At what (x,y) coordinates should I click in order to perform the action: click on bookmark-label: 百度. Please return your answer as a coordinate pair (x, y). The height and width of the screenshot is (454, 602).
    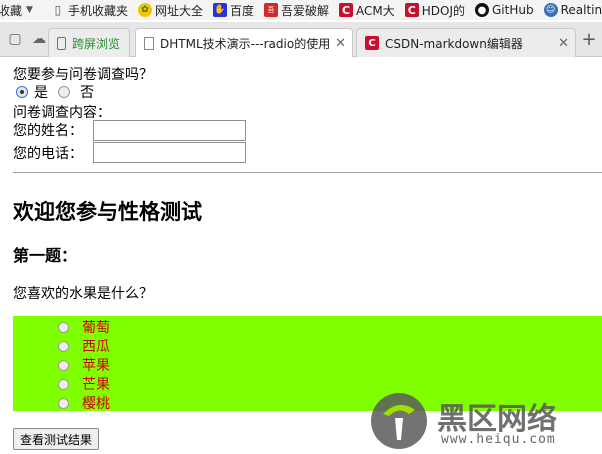
    Looking at the image, I should click on (241, 10).